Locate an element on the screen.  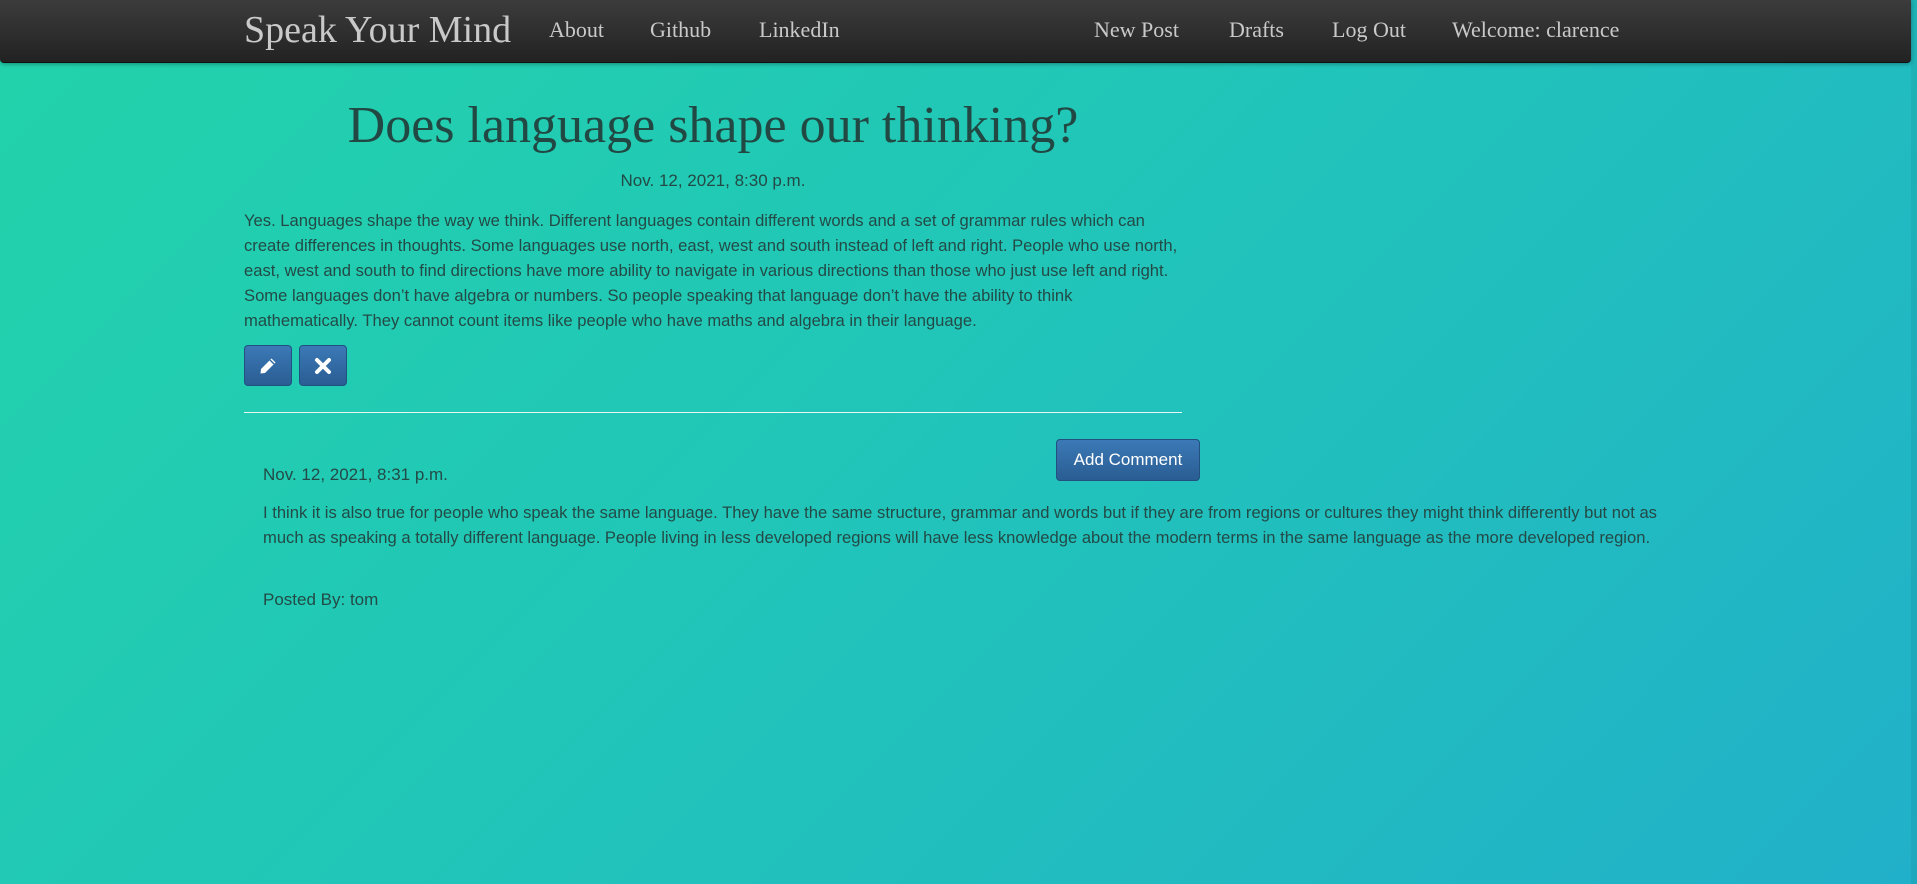
nav-about-link: About is located at coordinates (576, 30).